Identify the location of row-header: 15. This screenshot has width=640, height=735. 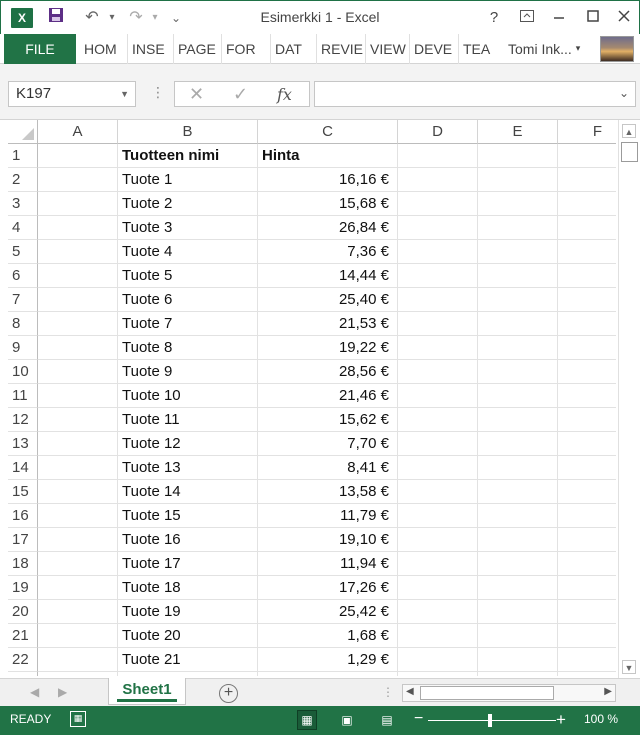
(23, 492).